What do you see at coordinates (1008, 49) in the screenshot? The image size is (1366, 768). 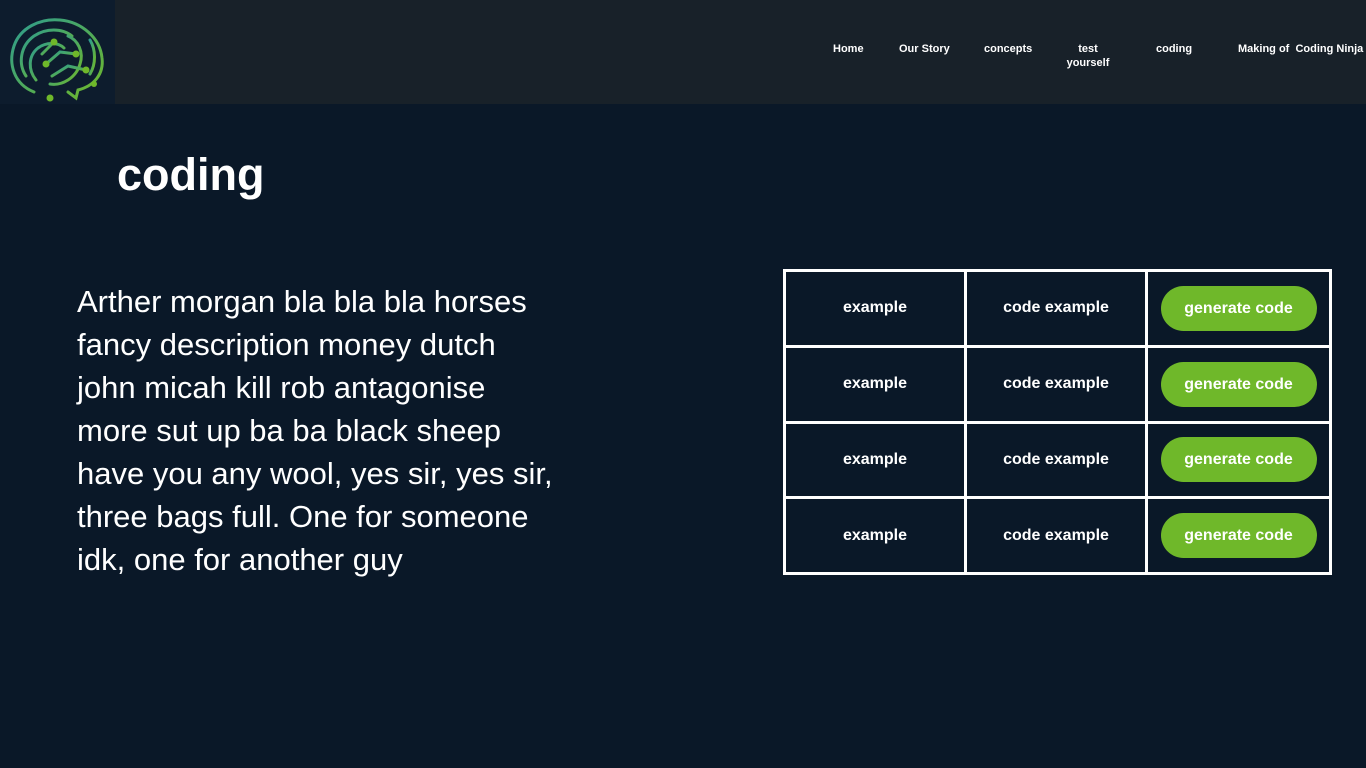 I see `nav-concepts: concepts` at bounding box center [1008, 49].